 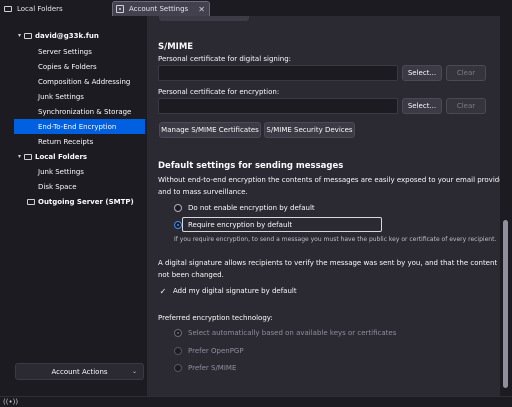 I want to click on radio-tech-auto, so click(x=178, y=333).